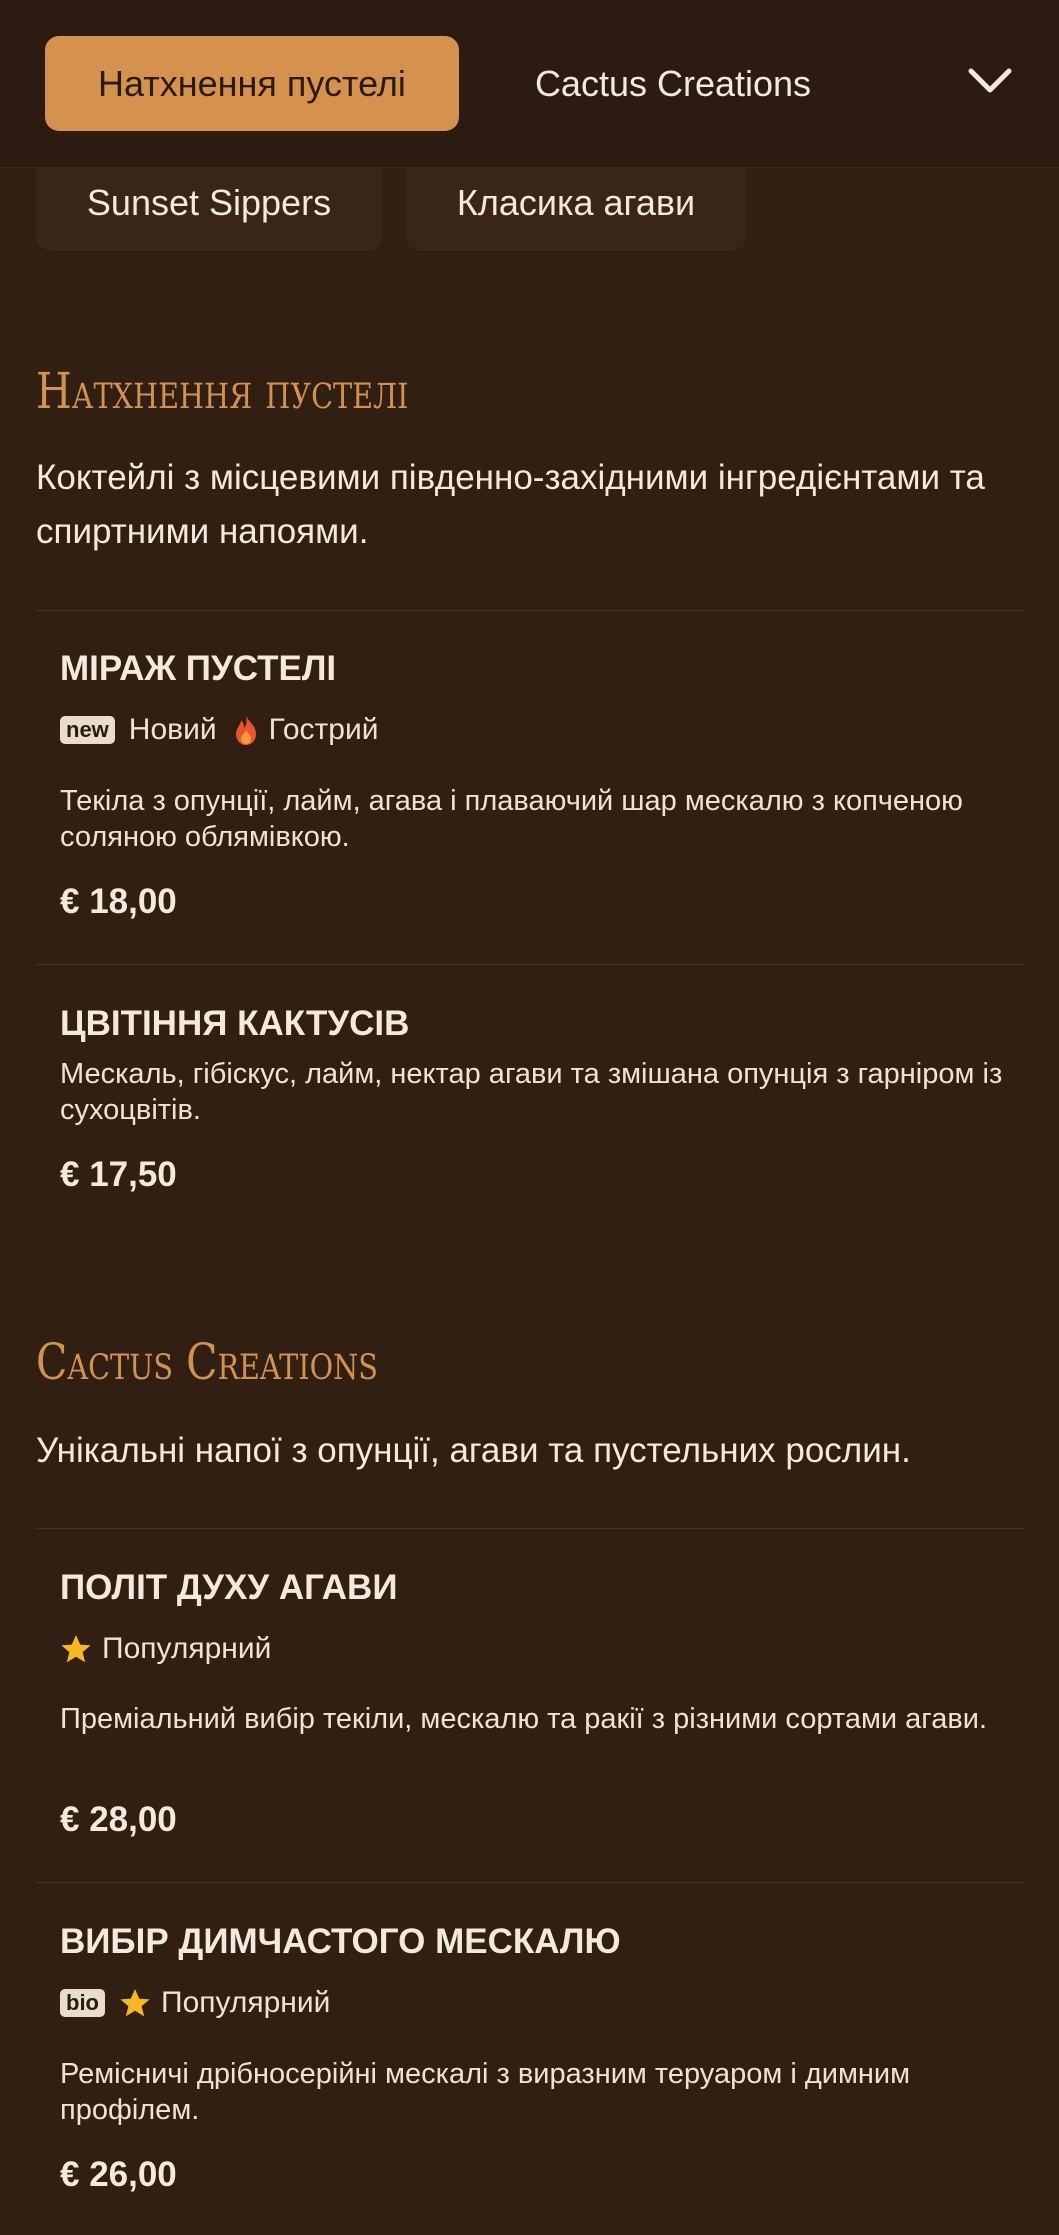 Image resolution: width=1059 pixels, height=2235 pixels. What do you see at coordinates (207, 1362) in the screenshot?
I see `section-title: Cactus Creations` at bounding box center [207, 1362].